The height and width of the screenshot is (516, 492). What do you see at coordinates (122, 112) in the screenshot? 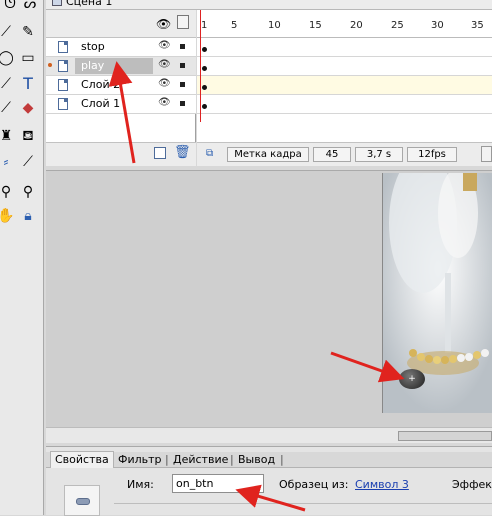
I see `arrow-to-play-layer` at bounding box center [122, 112].